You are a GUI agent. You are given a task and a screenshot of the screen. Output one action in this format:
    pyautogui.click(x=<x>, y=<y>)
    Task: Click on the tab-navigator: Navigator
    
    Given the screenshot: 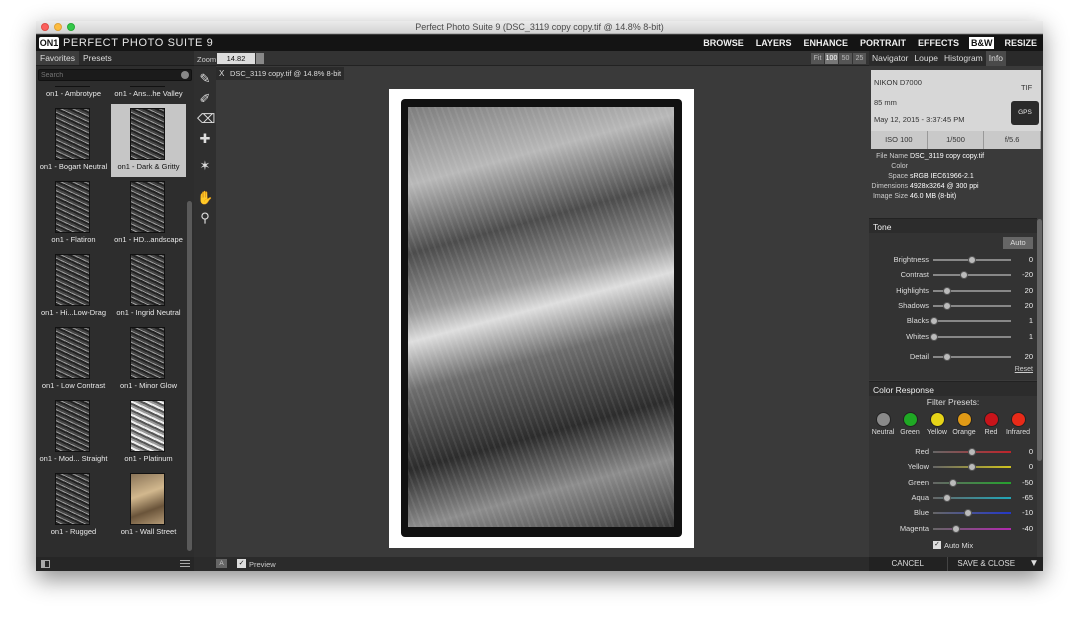 What is the action you would take?
    pyautogui.click(x=890, y=58)
    